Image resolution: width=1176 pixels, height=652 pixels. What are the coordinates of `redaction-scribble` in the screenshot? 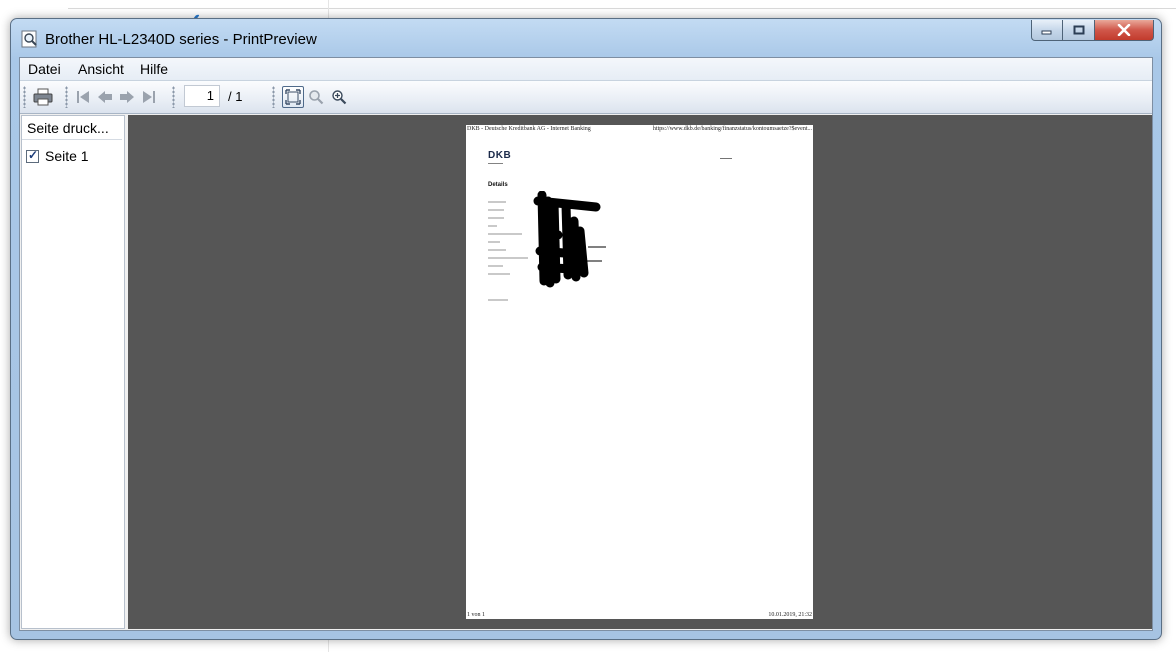 It's located at (569, 239).